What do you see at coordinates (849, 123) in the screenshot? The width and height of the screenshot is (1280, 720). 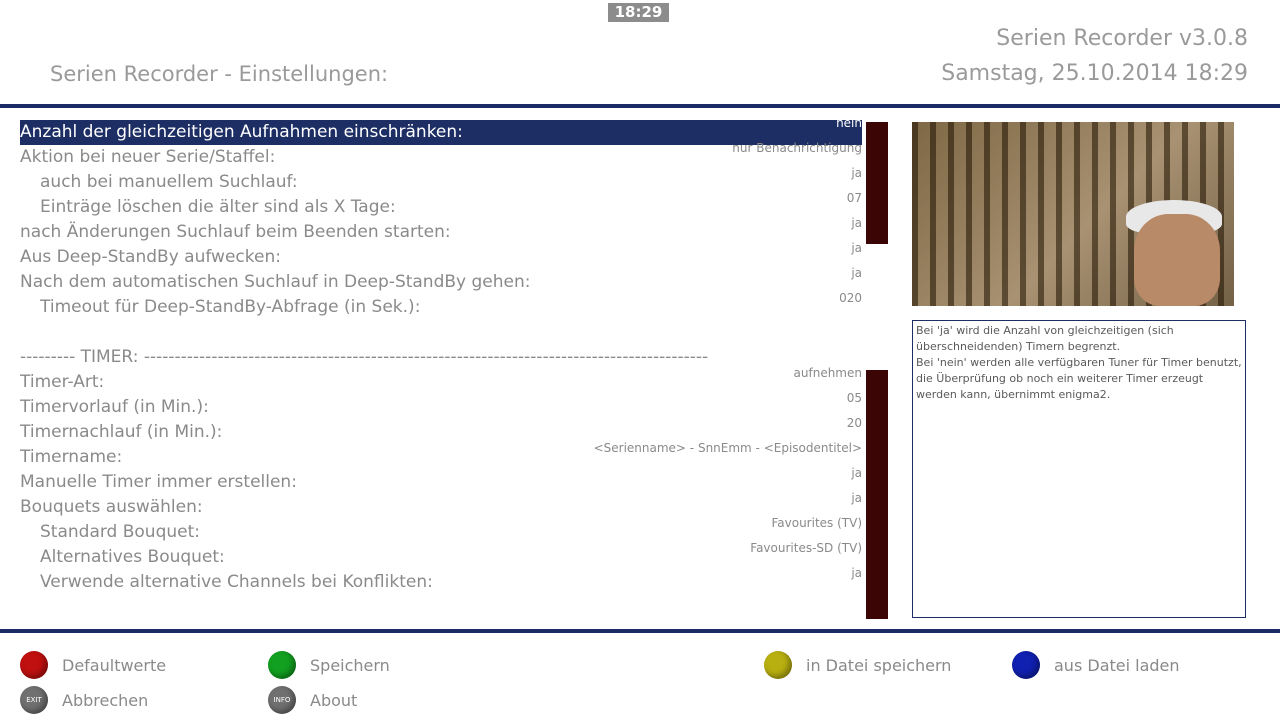 I see `setting-value: nein` at bounding box center [849, 123].